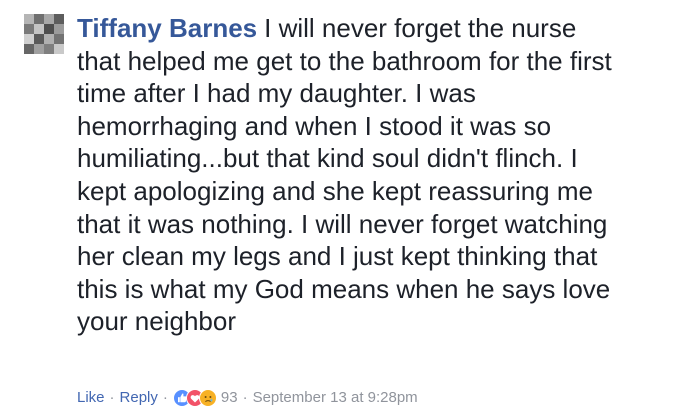 Image resolution: width=700 pixels, height=419 pixels. I want to click on like-link: Like, so click(91, 398).